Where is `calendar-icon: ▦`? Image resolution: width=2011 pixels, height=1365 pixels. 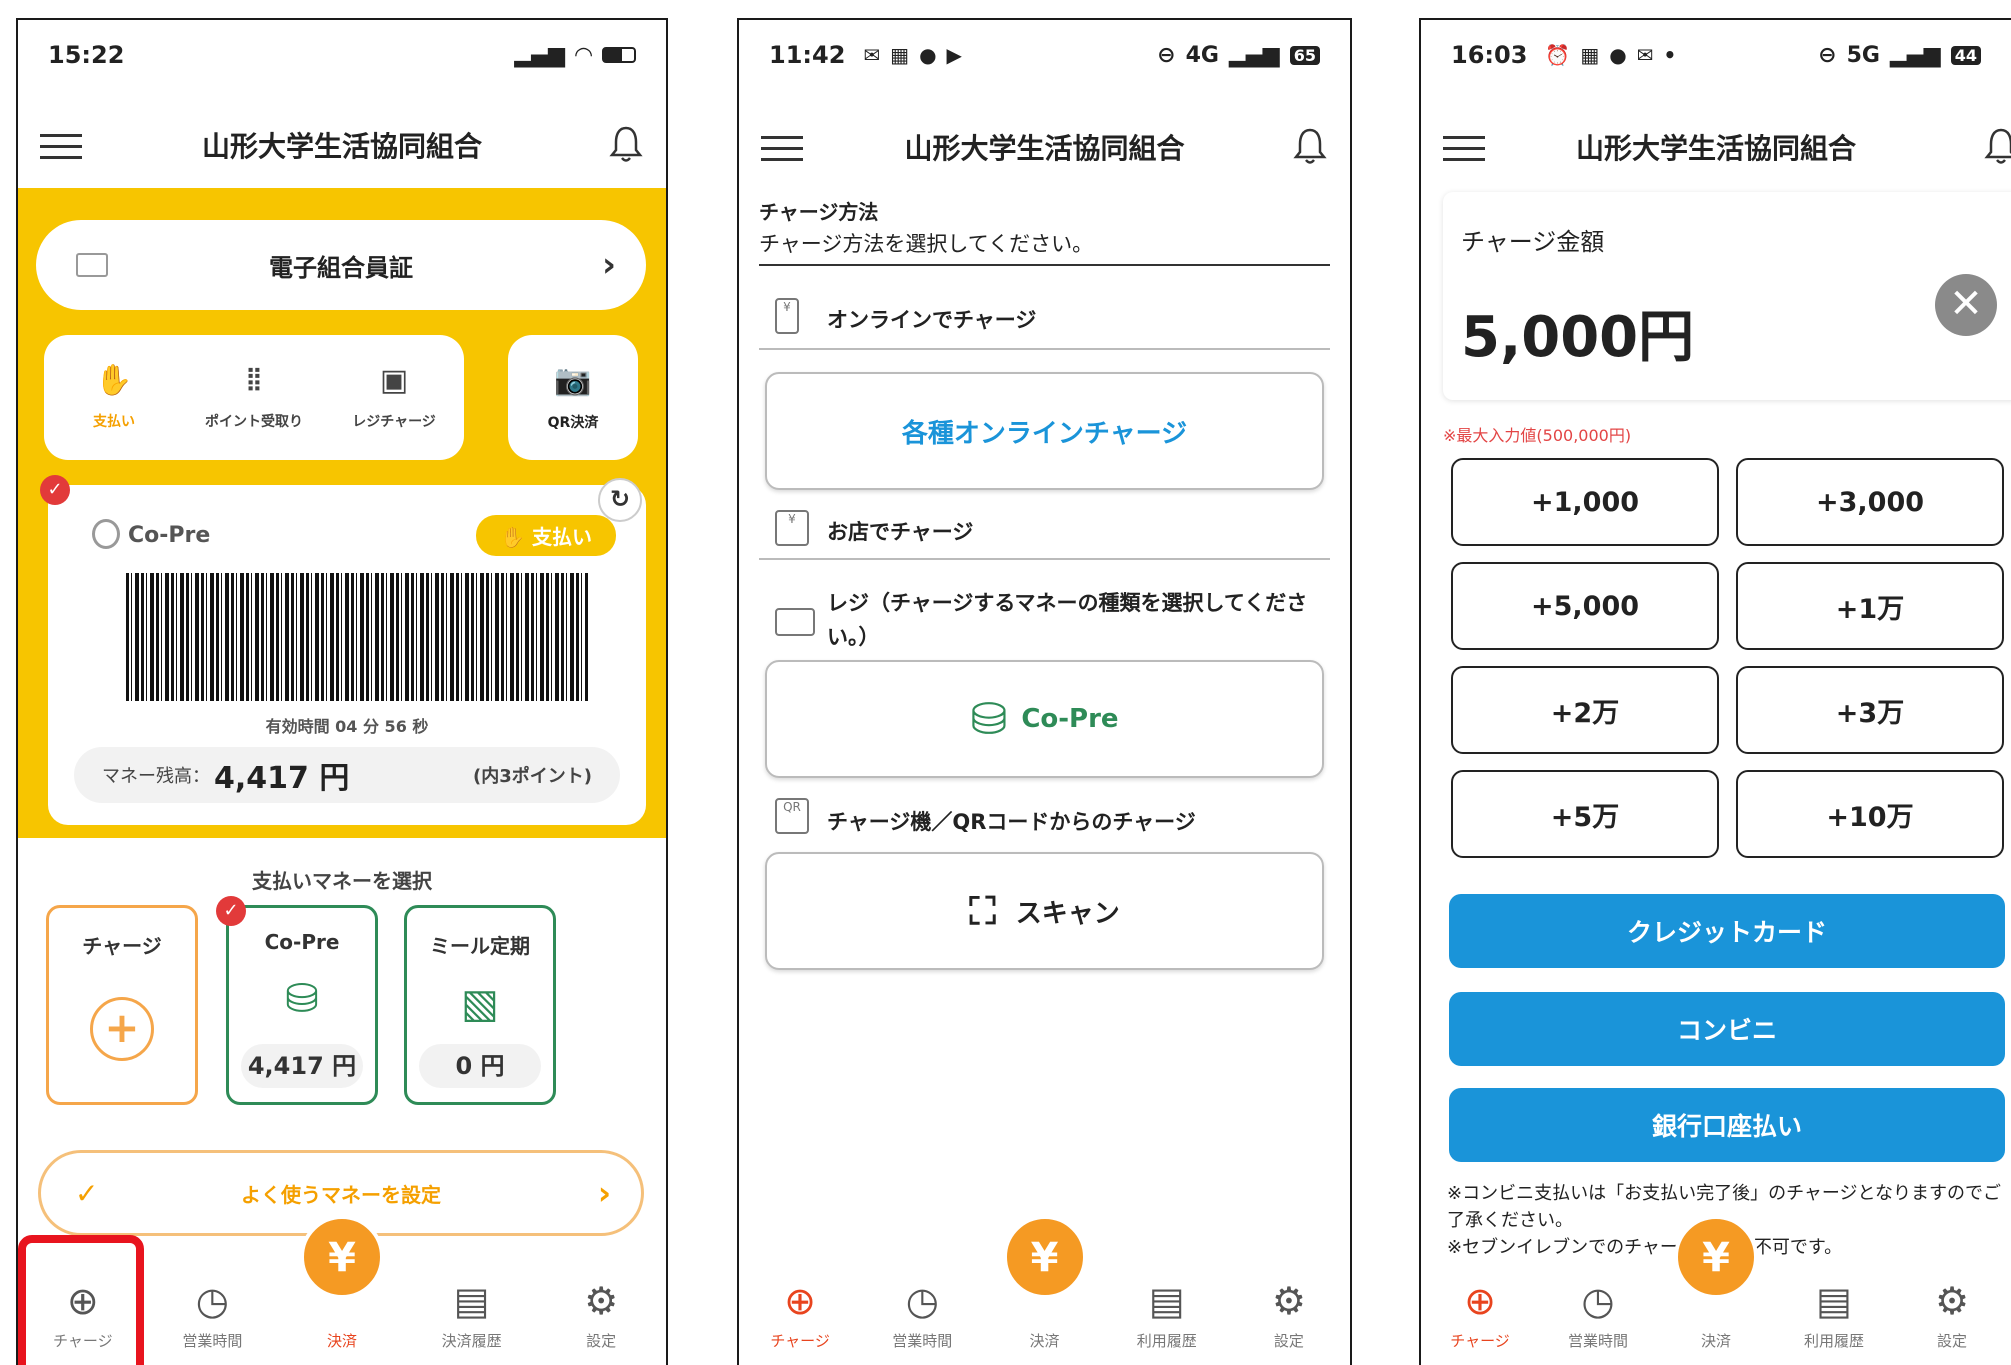 calendar-icon: ▦ is located at coordinates (900, 55).